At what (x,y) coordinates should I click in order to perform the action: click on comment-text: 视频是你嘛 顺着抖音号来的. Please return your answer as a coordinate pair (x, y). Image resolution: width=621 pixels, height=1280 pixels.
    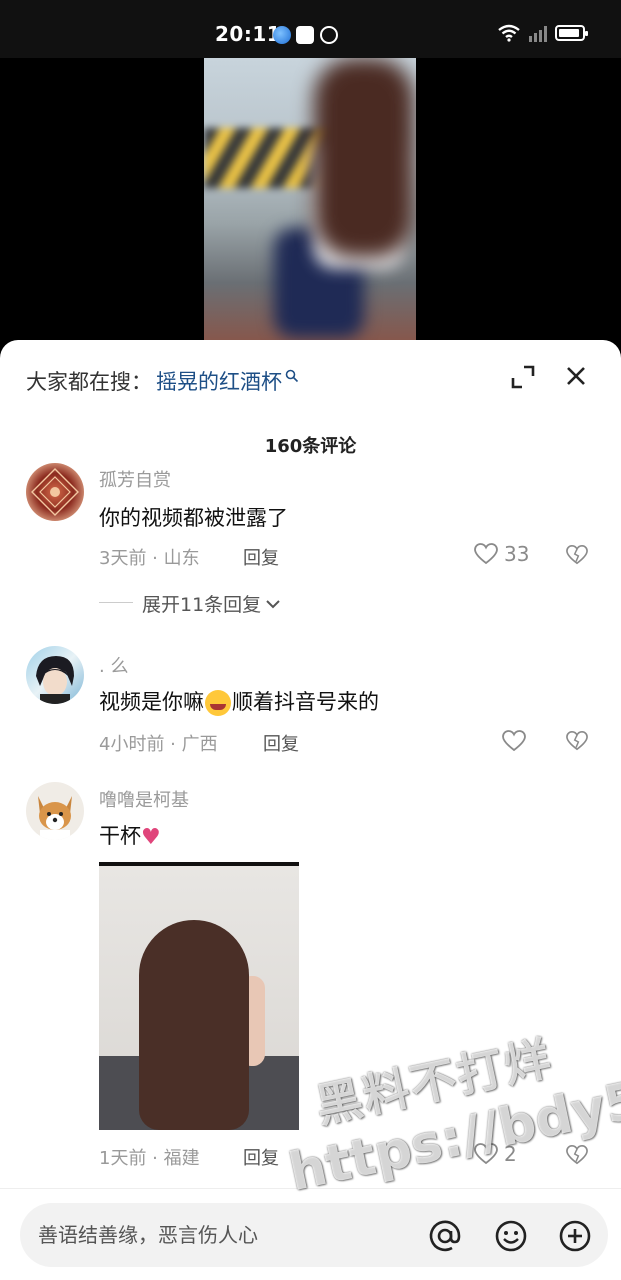
    Looking at the image, I should click on (239, 701).